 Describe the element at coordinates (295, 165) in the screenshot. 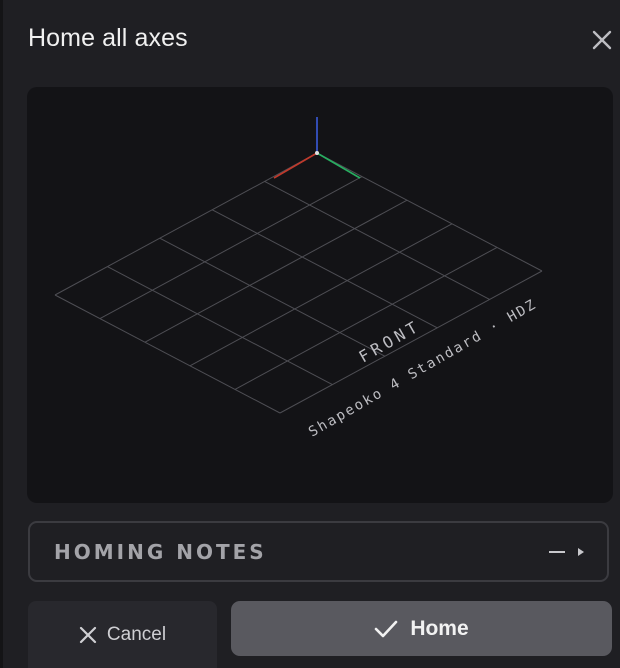

I see `x-axis-line` at that location.